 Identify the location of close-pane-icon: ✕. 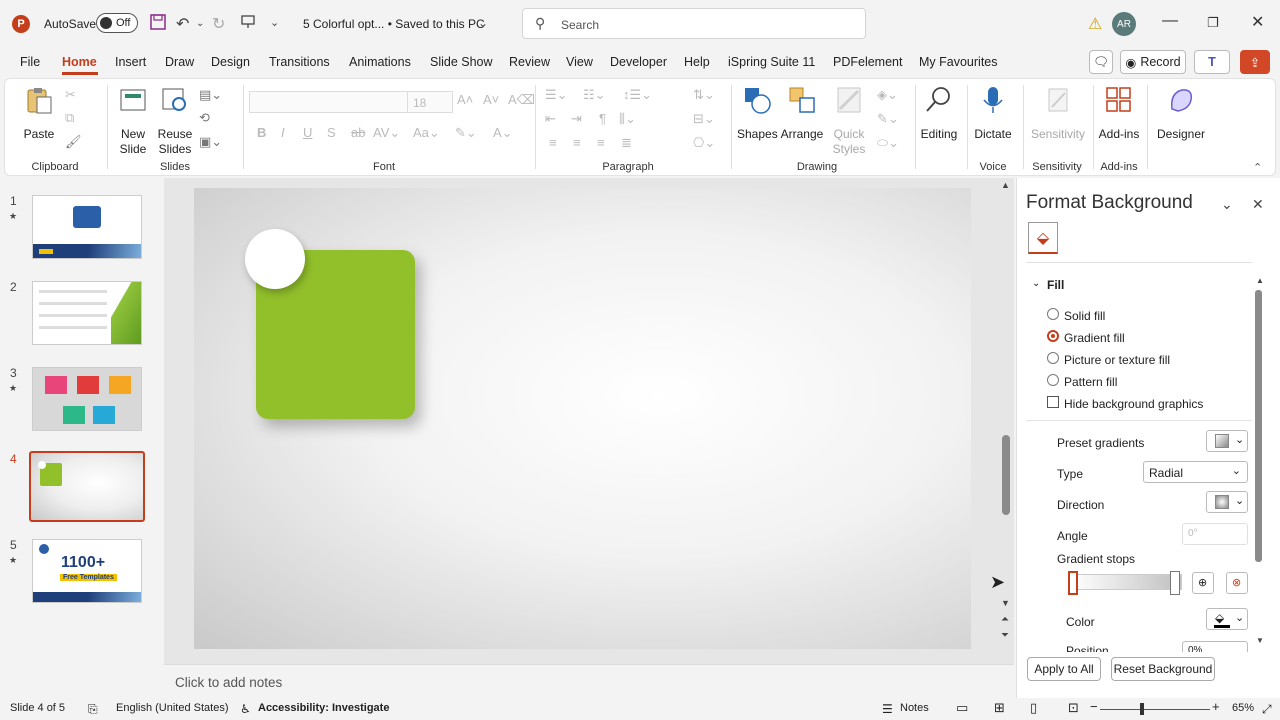
(1258, 204).